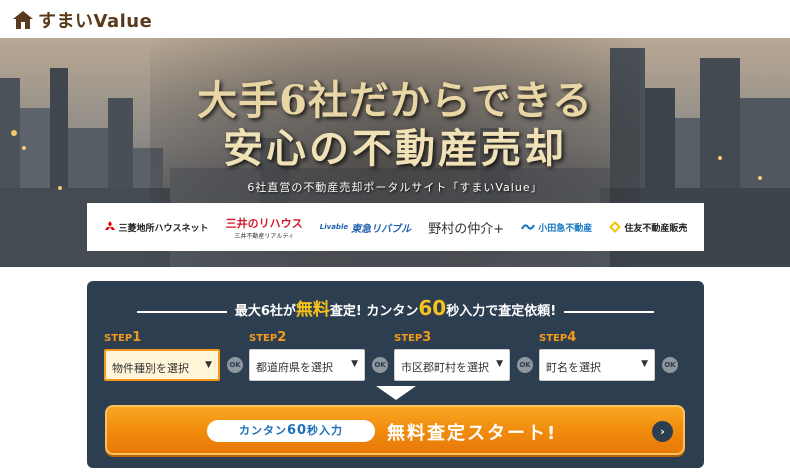 The height and width of the screenshot is (475, 790). What do you see at coordinates (452, 365) in the screenshot?
I see `city-select: 市区郡町村を選択 ▼` at bounding box center [452, 365].